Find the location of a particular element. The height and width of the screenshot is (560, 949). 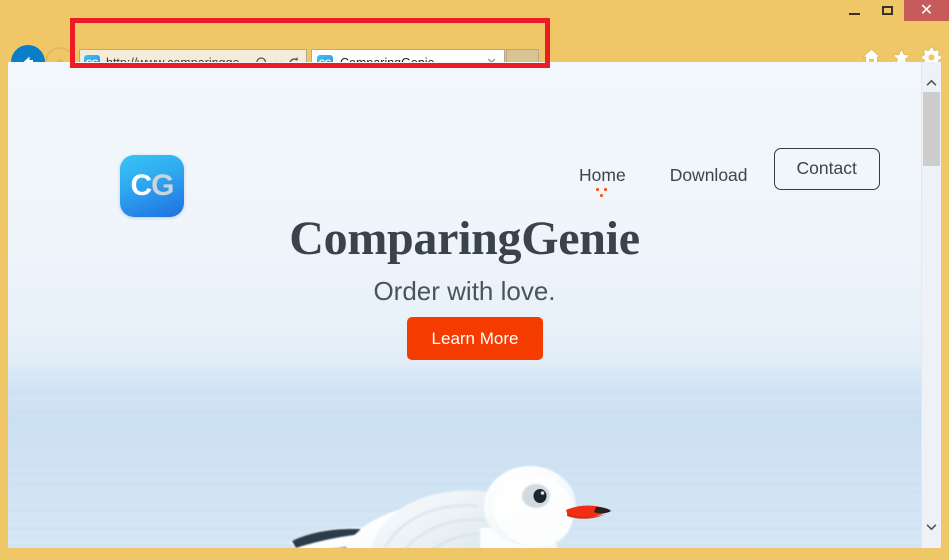

logo-letter-g: G is located at coordinates (162, 185).